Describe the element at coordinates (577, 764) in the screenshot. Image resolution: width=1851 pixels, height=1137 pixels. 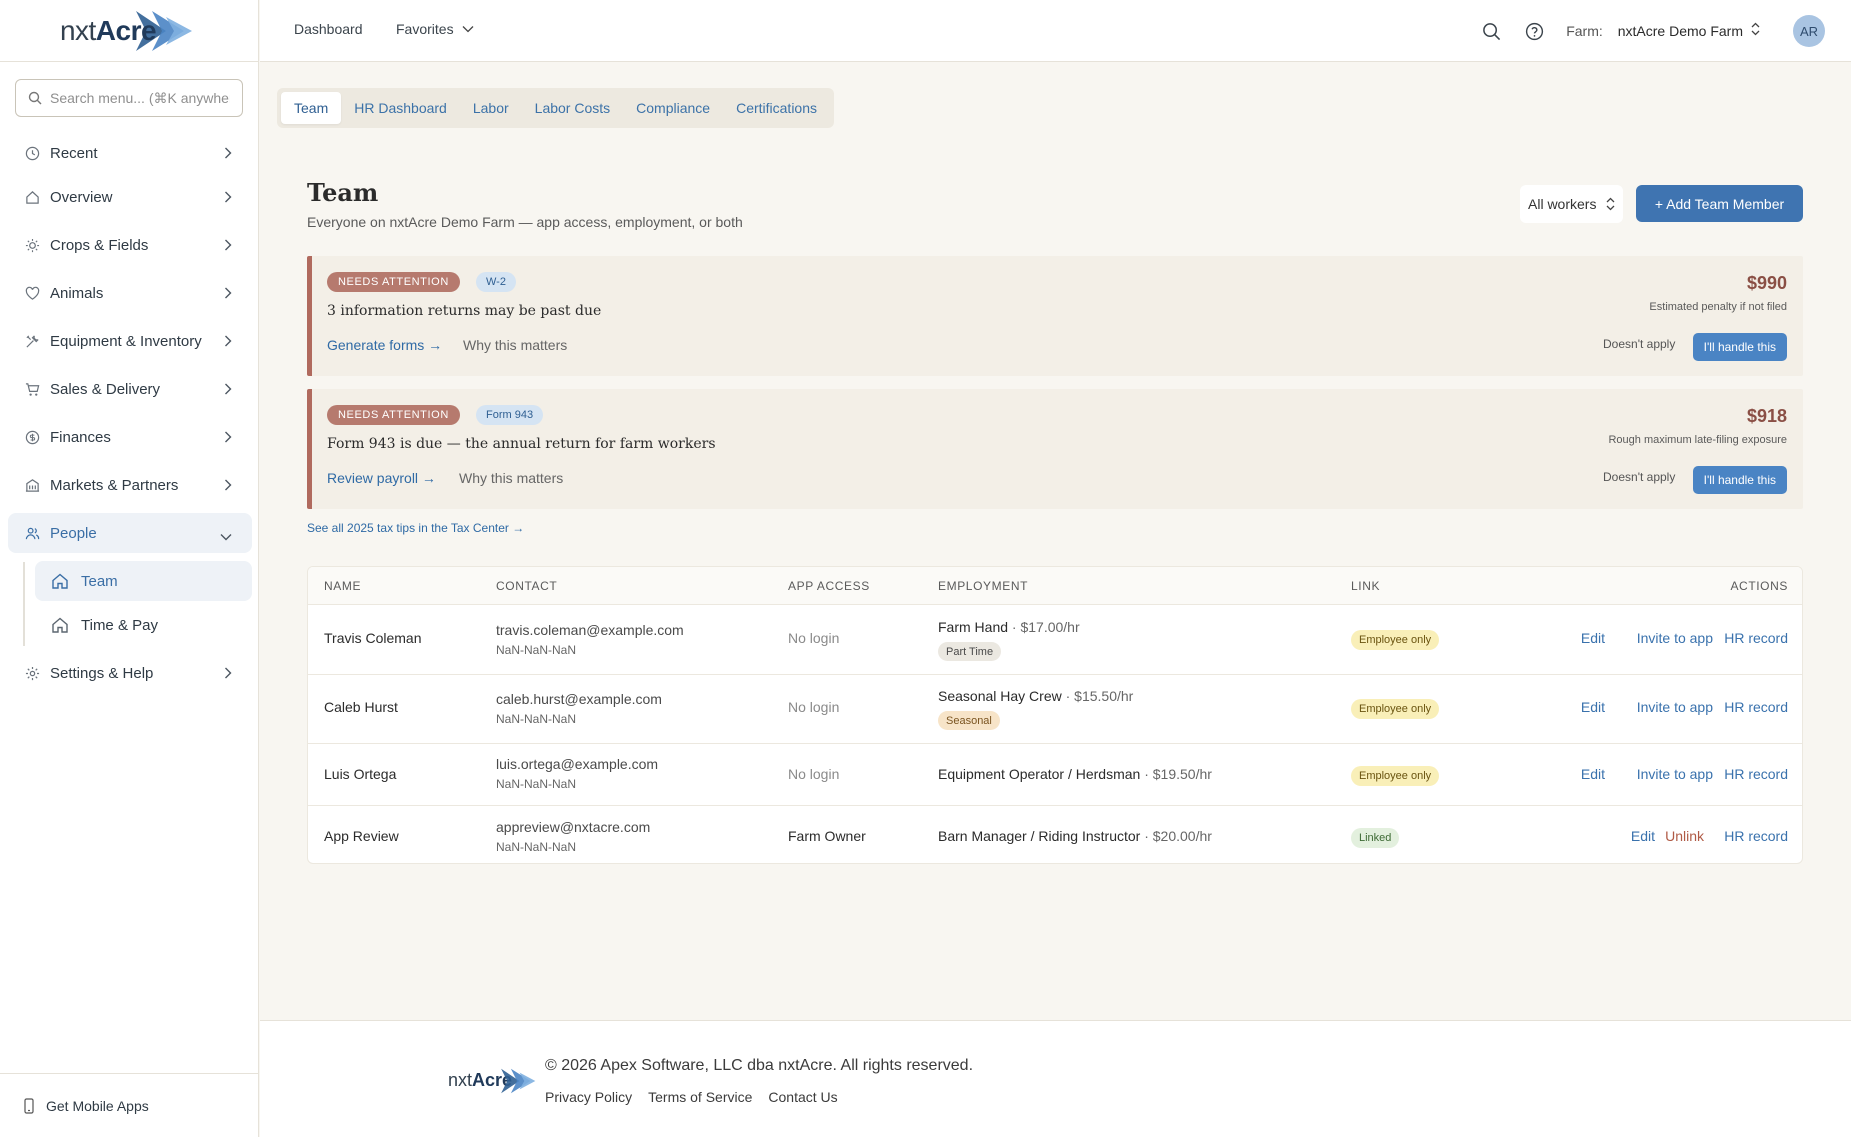
I see `worker-email: luis.ortega@example.com` at that location.